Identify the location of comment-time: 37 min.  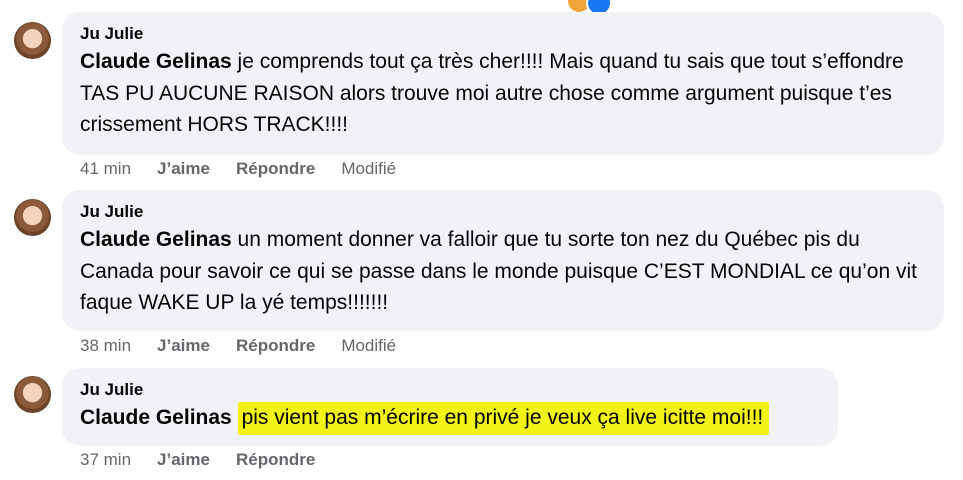
(105, 460).